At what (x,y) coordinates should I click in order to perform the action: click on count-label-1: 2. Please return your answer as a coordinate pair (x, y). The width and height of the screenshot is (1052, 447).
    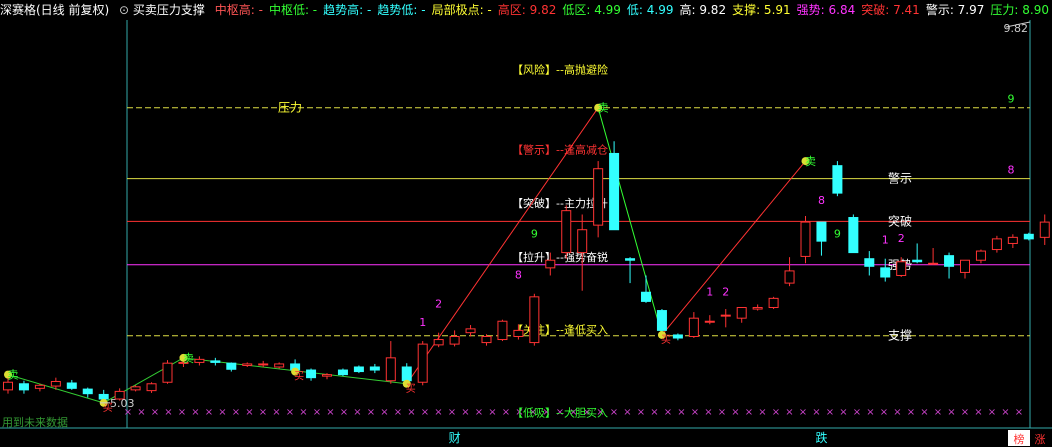
    Looking at the image, I should click on (438, 304).